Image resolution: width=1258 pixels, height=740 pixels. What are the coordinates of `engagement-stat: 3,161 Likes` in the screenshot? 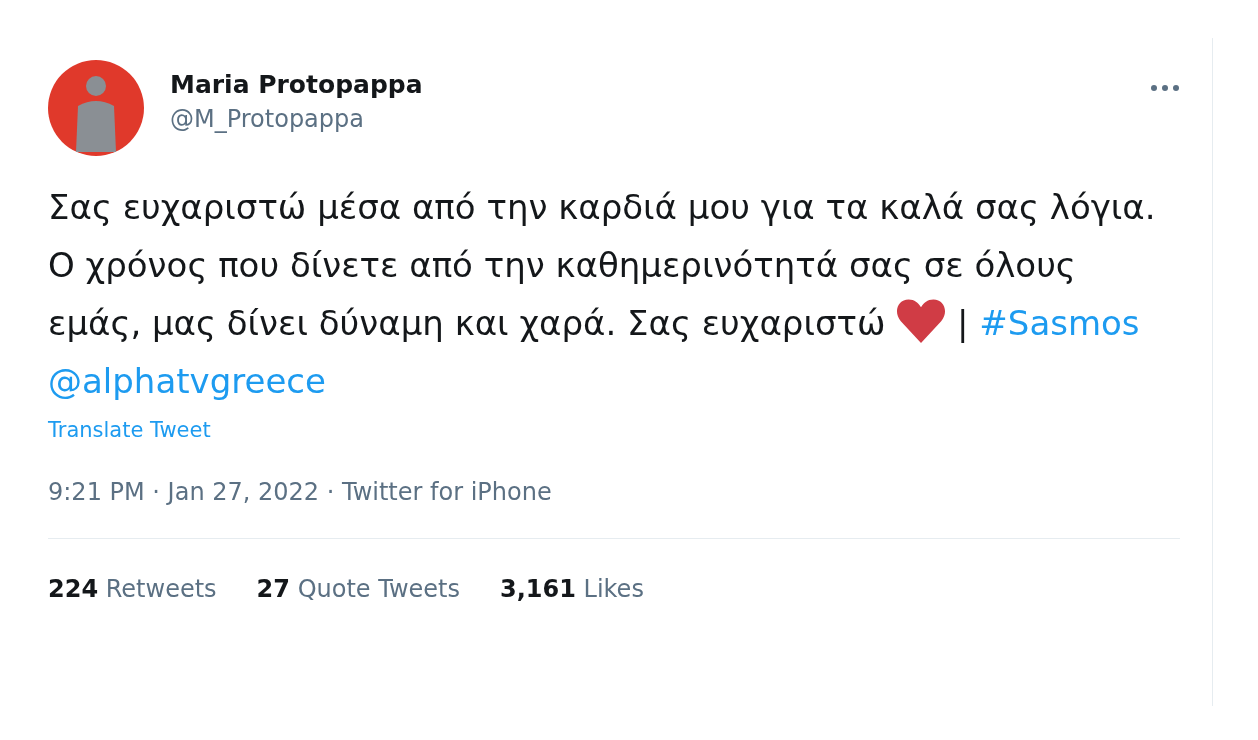 It's located at (572, 589).